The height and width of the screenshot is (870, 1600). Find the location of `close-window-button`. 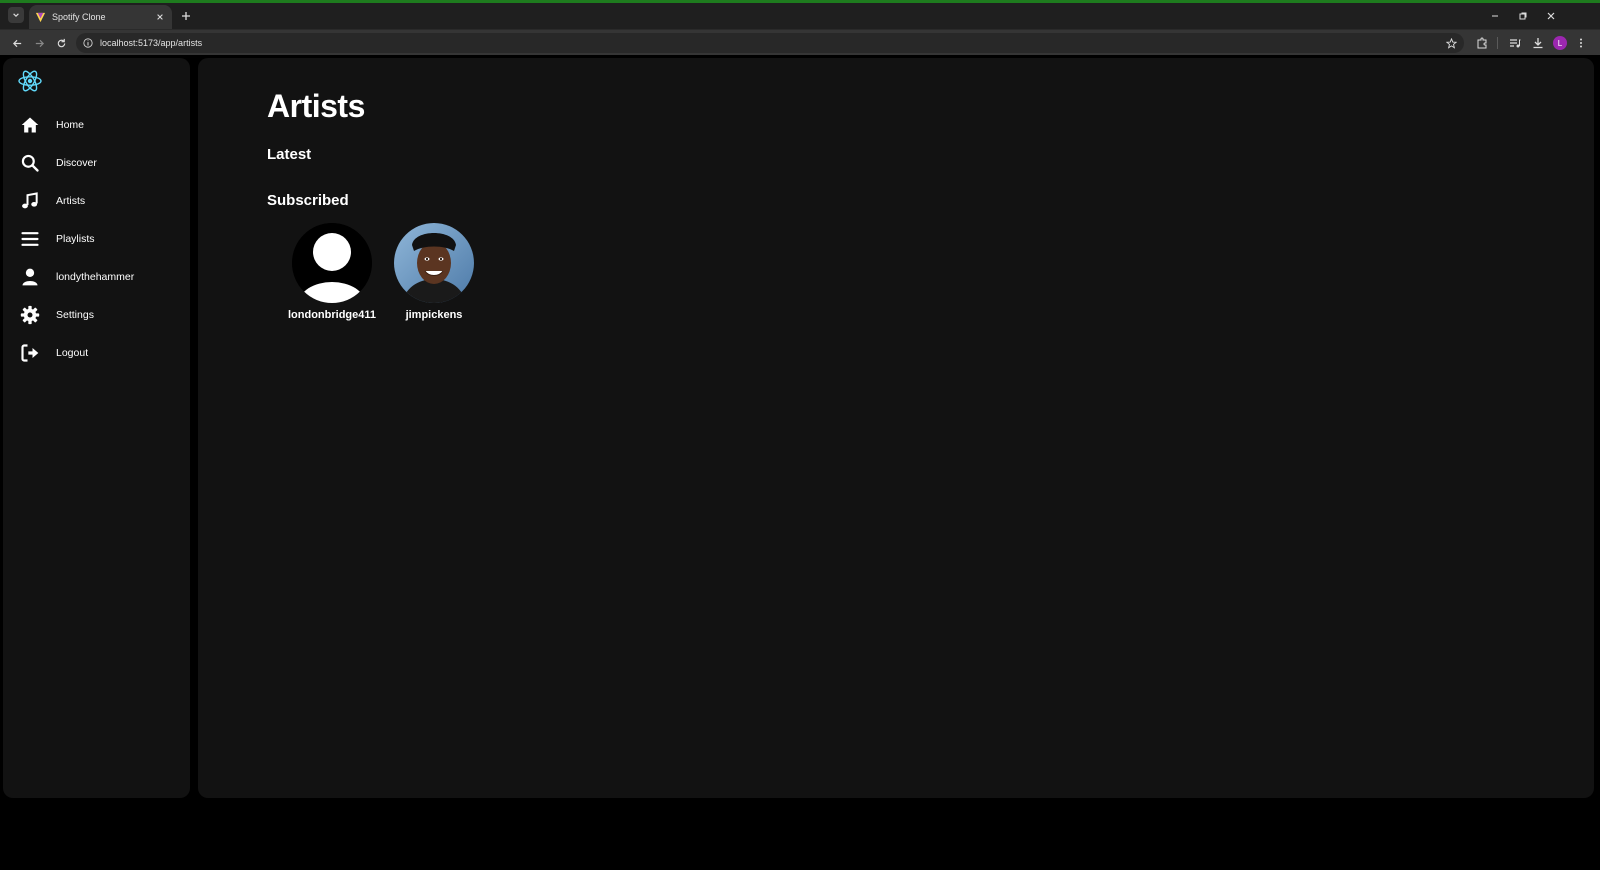

close-window-button is located at coordinates (1551, 16).